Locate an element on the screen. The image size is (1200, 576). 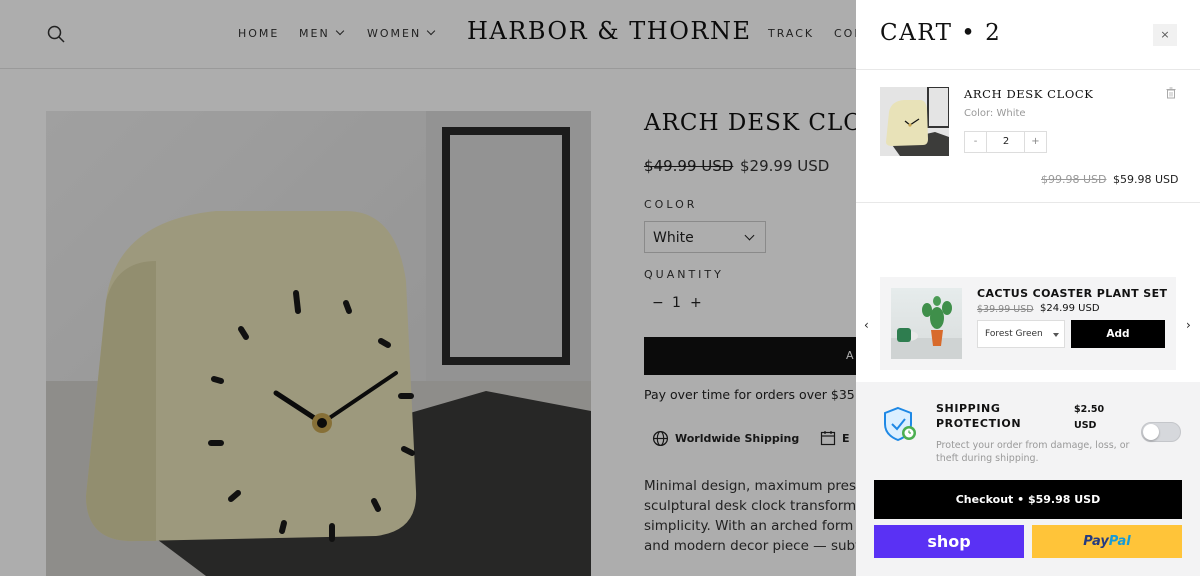
paypal-logo-part: Pal is located at coordinates (1119, 541).